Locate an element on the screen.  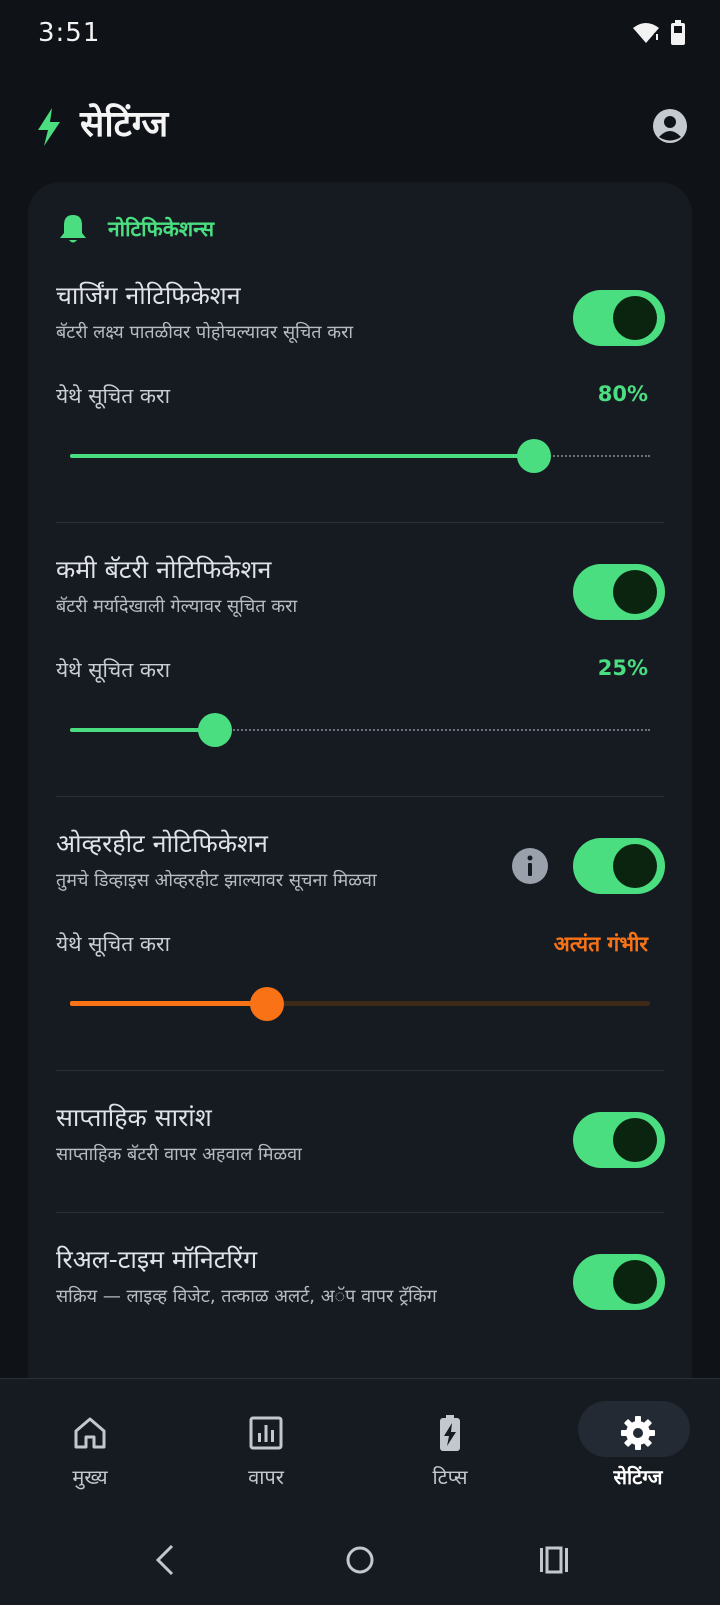
nav-label-usage: वापर is located at coordinates (266, 1477).